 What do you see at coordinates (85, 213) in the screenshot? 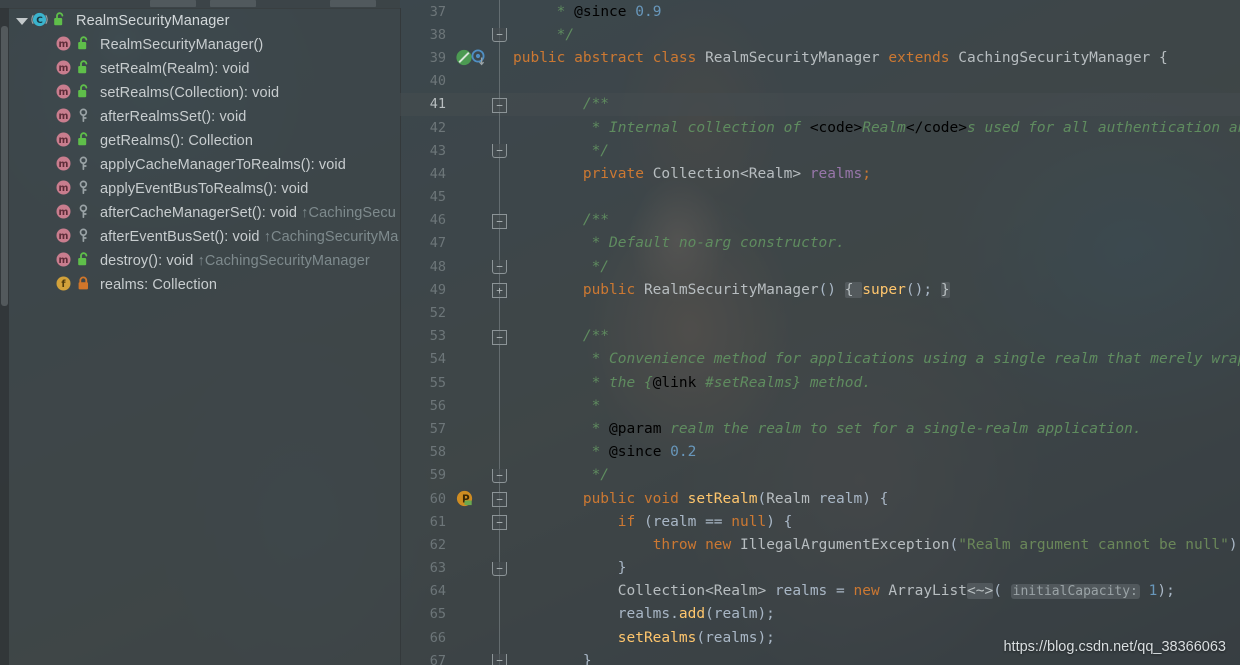
I see `protected-key-icon` at bounding box center [85, 213].